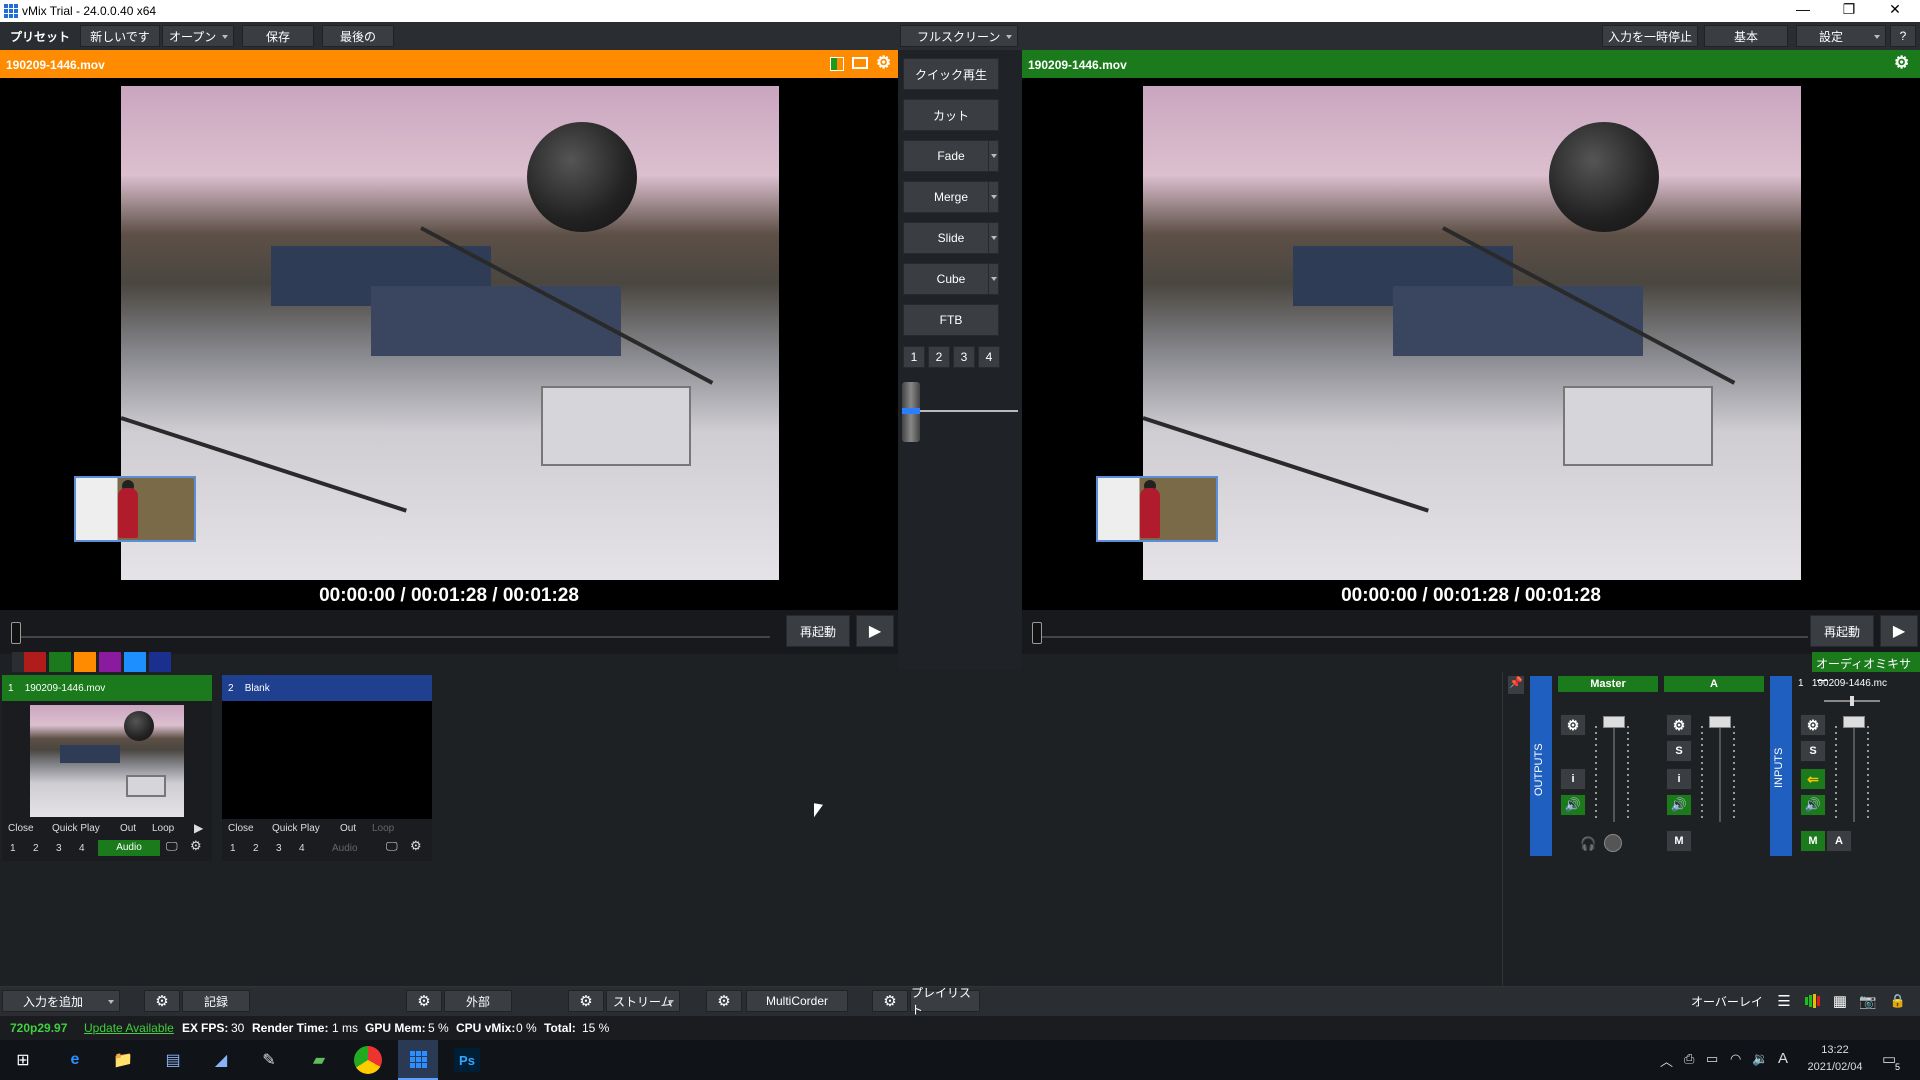 This screenshot has height=1080, width=1920. I want to click on mixer-input-fader-track, so click(1854, 770).